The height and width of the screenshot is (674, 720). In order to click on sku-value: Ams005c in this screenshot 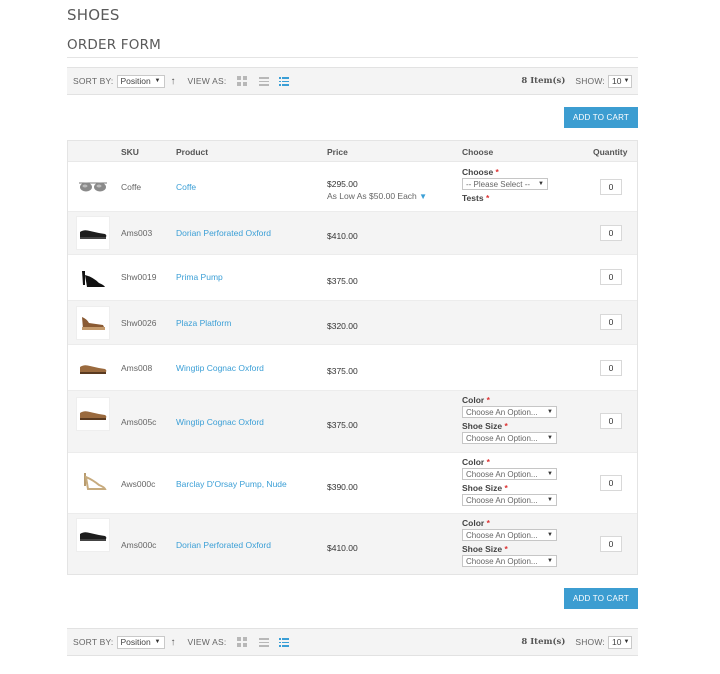, I will do `click(139, 422)`.